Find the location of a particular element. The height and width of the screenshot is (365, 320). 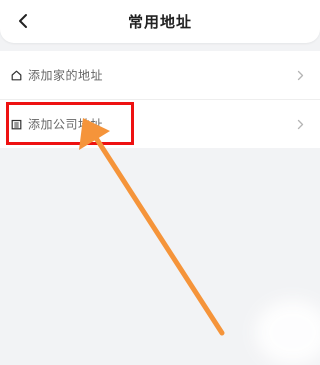

add-home-address-item: 添加家的地址 is located at coordinates (160, 75).